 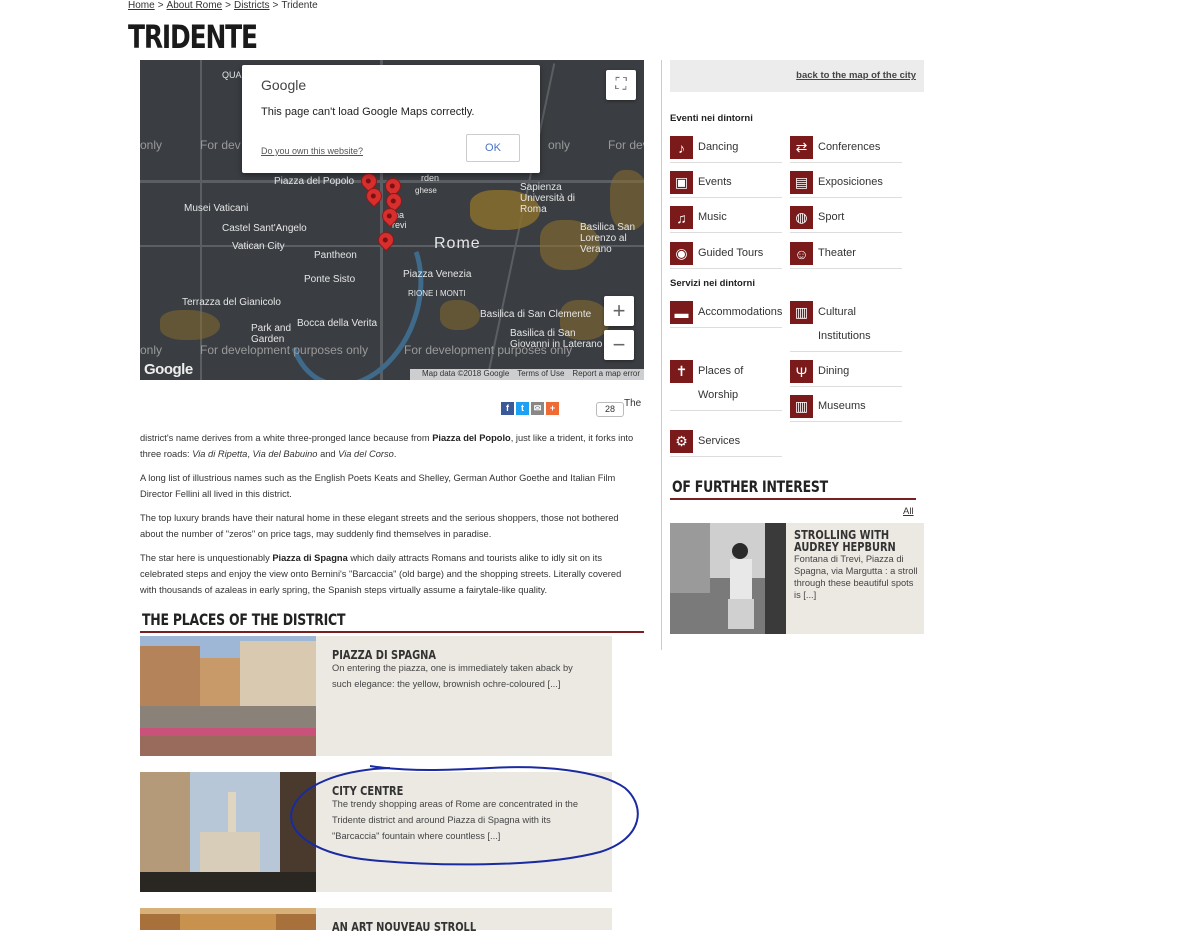 I want to click on fullscreen-icon: ⛶, so click(x=621, y=84).